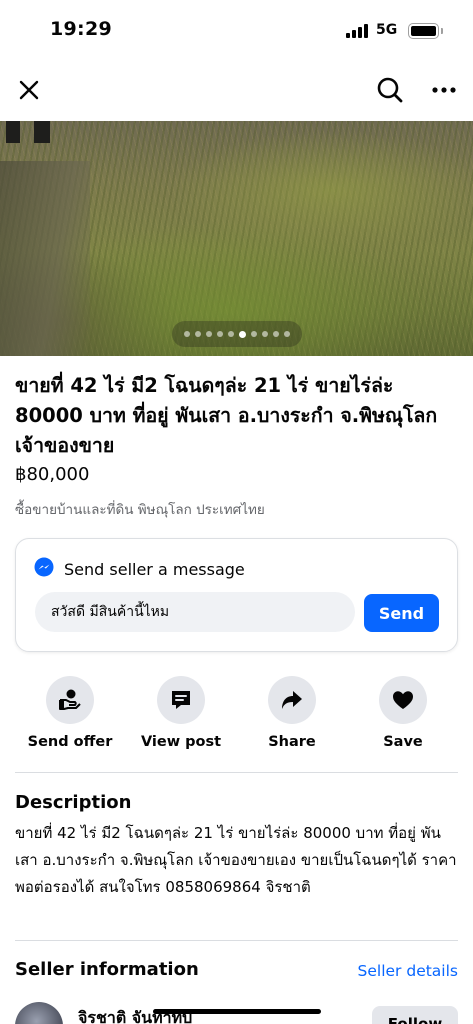 Image resolution: width=473 pixels, height=1024 pixels. I want to click on send-offer-label: Send offer, so click(70, 742).